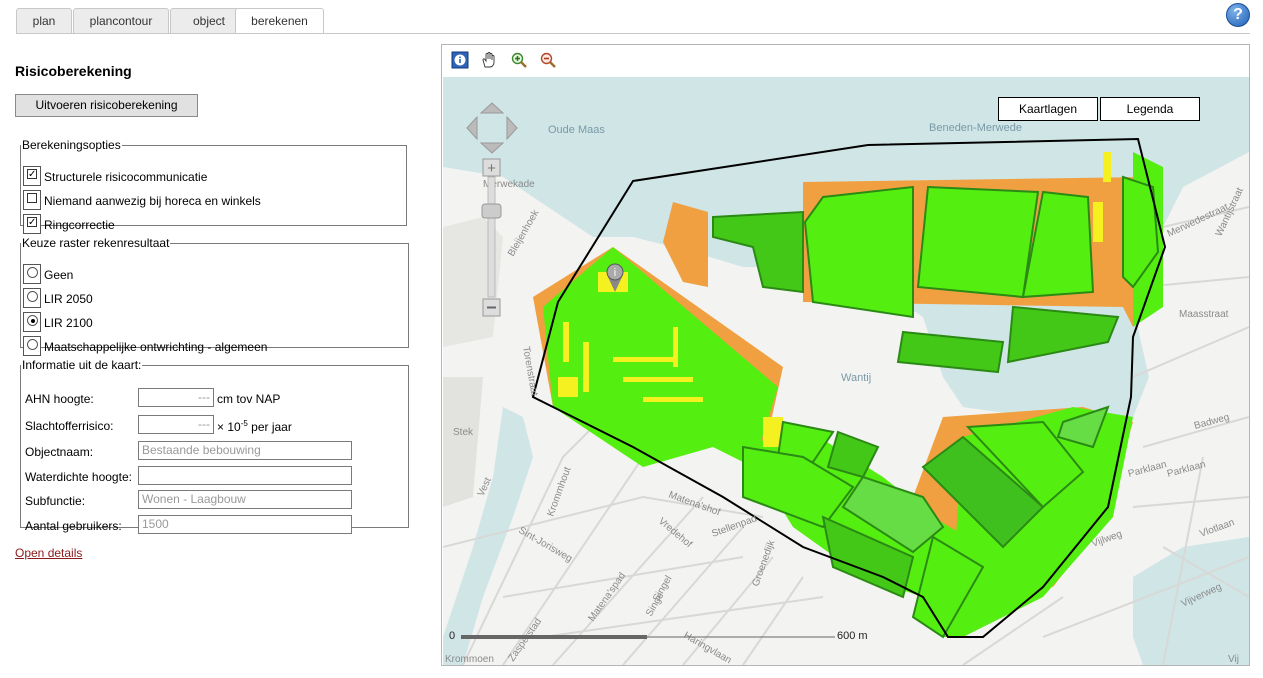 This screenshot has height=678, width=1263. What do you see at coordinates (176, 397) in the screenshot?
I see `ahn-height-field: ---` at bounding box center [176, 397].